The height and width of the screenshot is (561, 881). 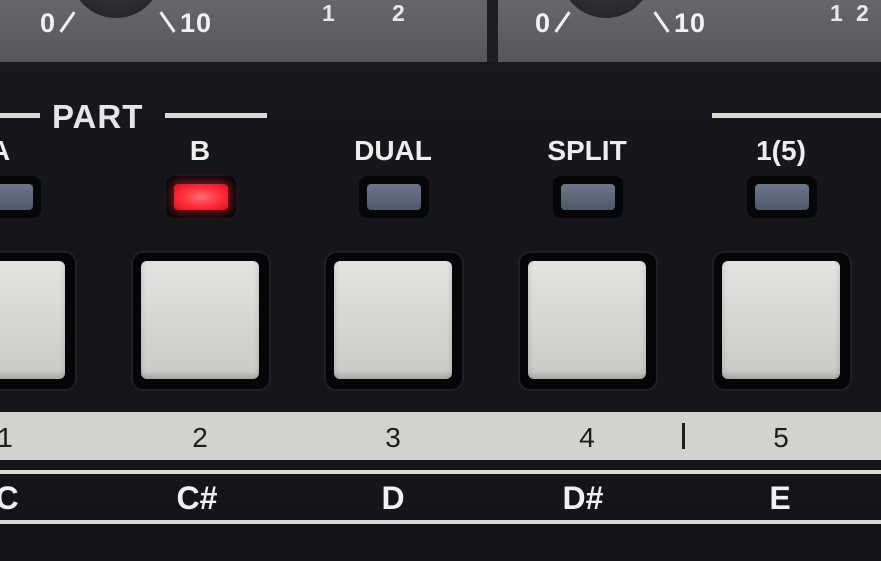 What do you see at coordinates (196, 23) in the screenshot?
I see `knob-left-max-label: 10` at bounding box center [196, 23].